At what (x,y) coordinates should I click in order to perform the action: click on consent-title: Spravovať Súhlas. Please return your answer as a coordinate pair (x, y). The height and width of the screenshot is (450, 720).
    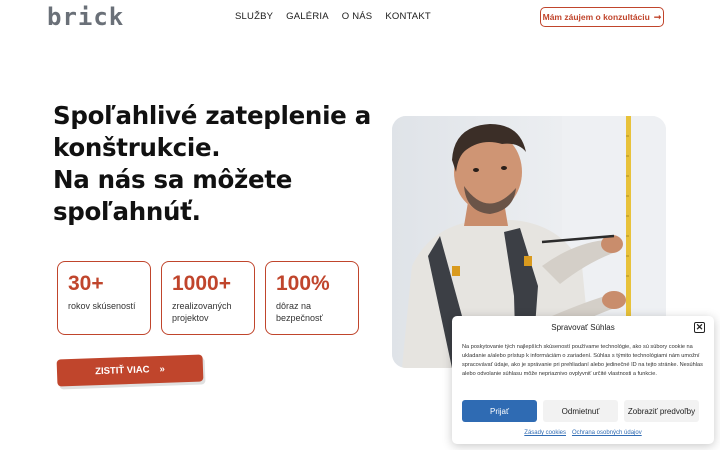
    Looking at the image, I should click on (583, 327).